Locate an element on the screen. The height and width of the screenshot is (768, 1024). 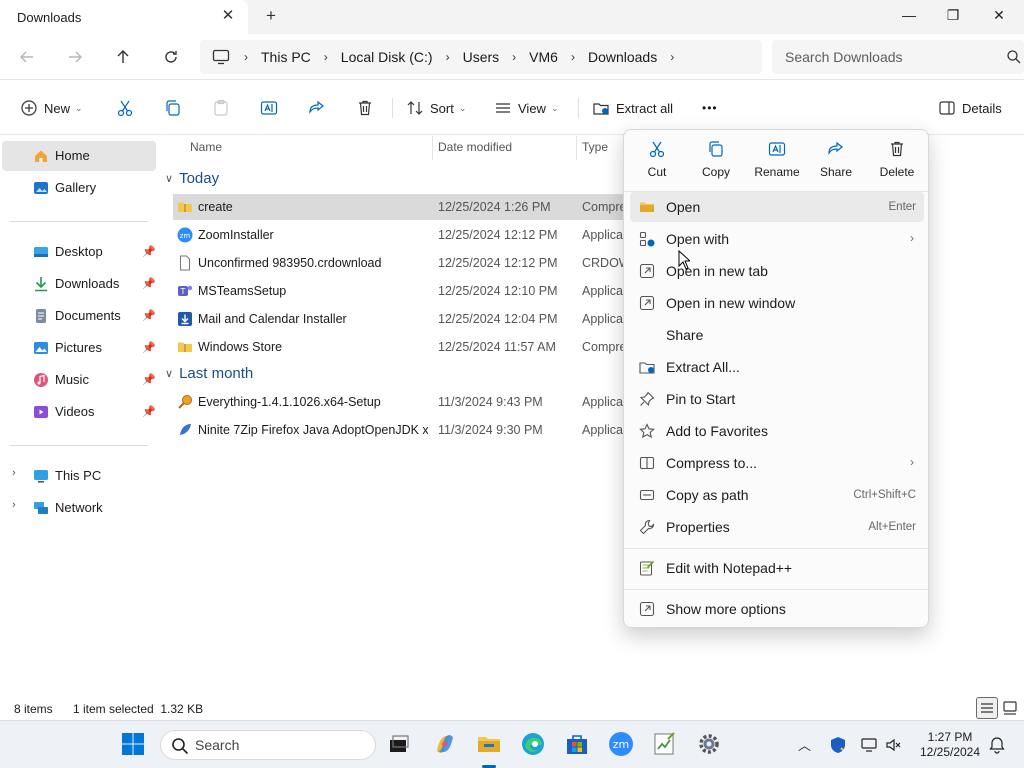
maximize-button: ❐ is located at coordinates (953, 15).